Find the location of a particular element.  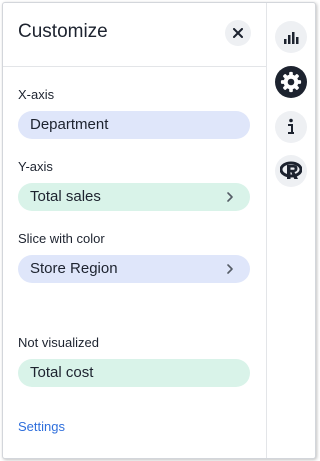

r-logo-icon is located at coordinates (291, 170).